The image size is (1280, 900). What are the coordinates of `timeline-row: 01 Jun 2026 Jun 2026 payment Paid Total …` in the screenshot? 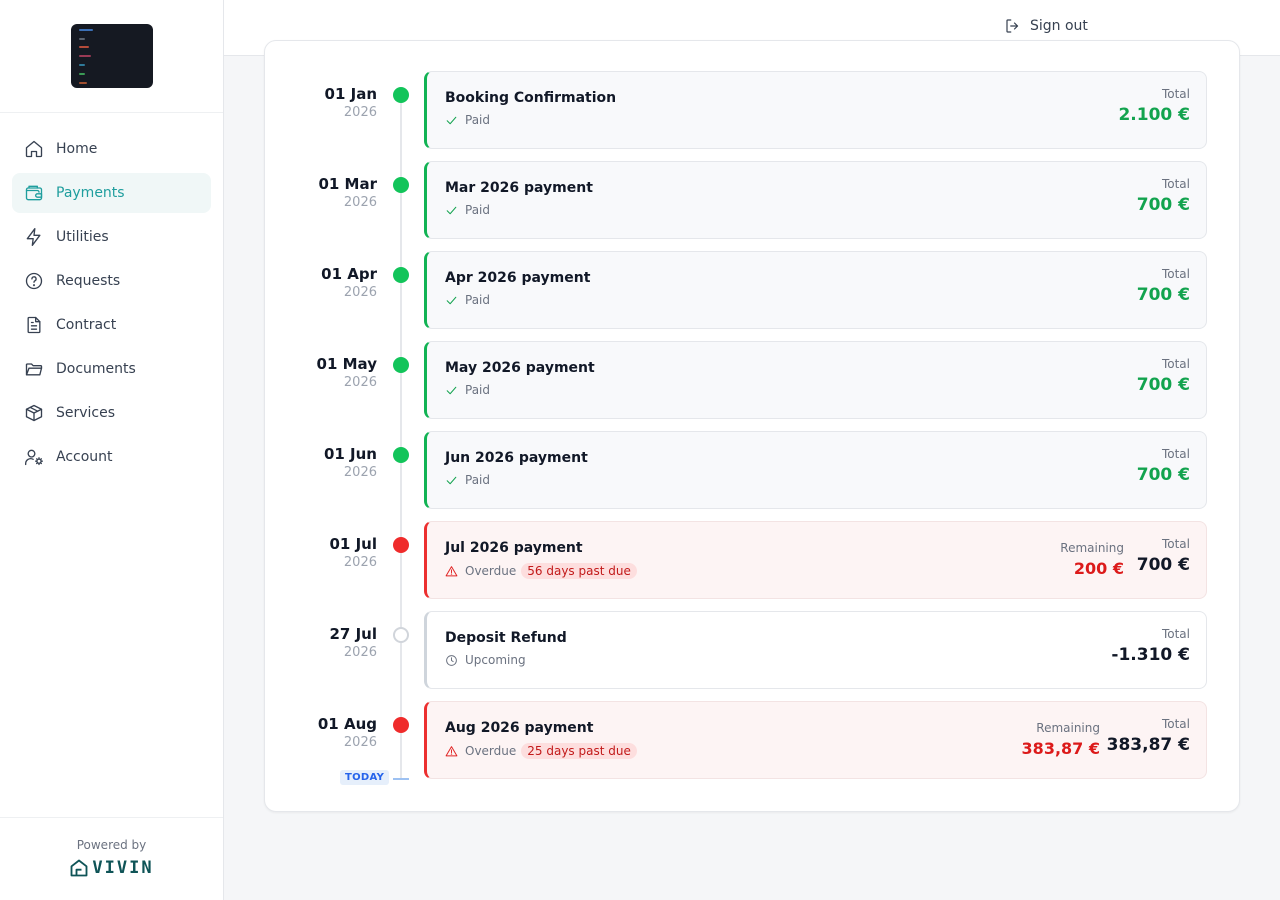 It's located at (640, 470).